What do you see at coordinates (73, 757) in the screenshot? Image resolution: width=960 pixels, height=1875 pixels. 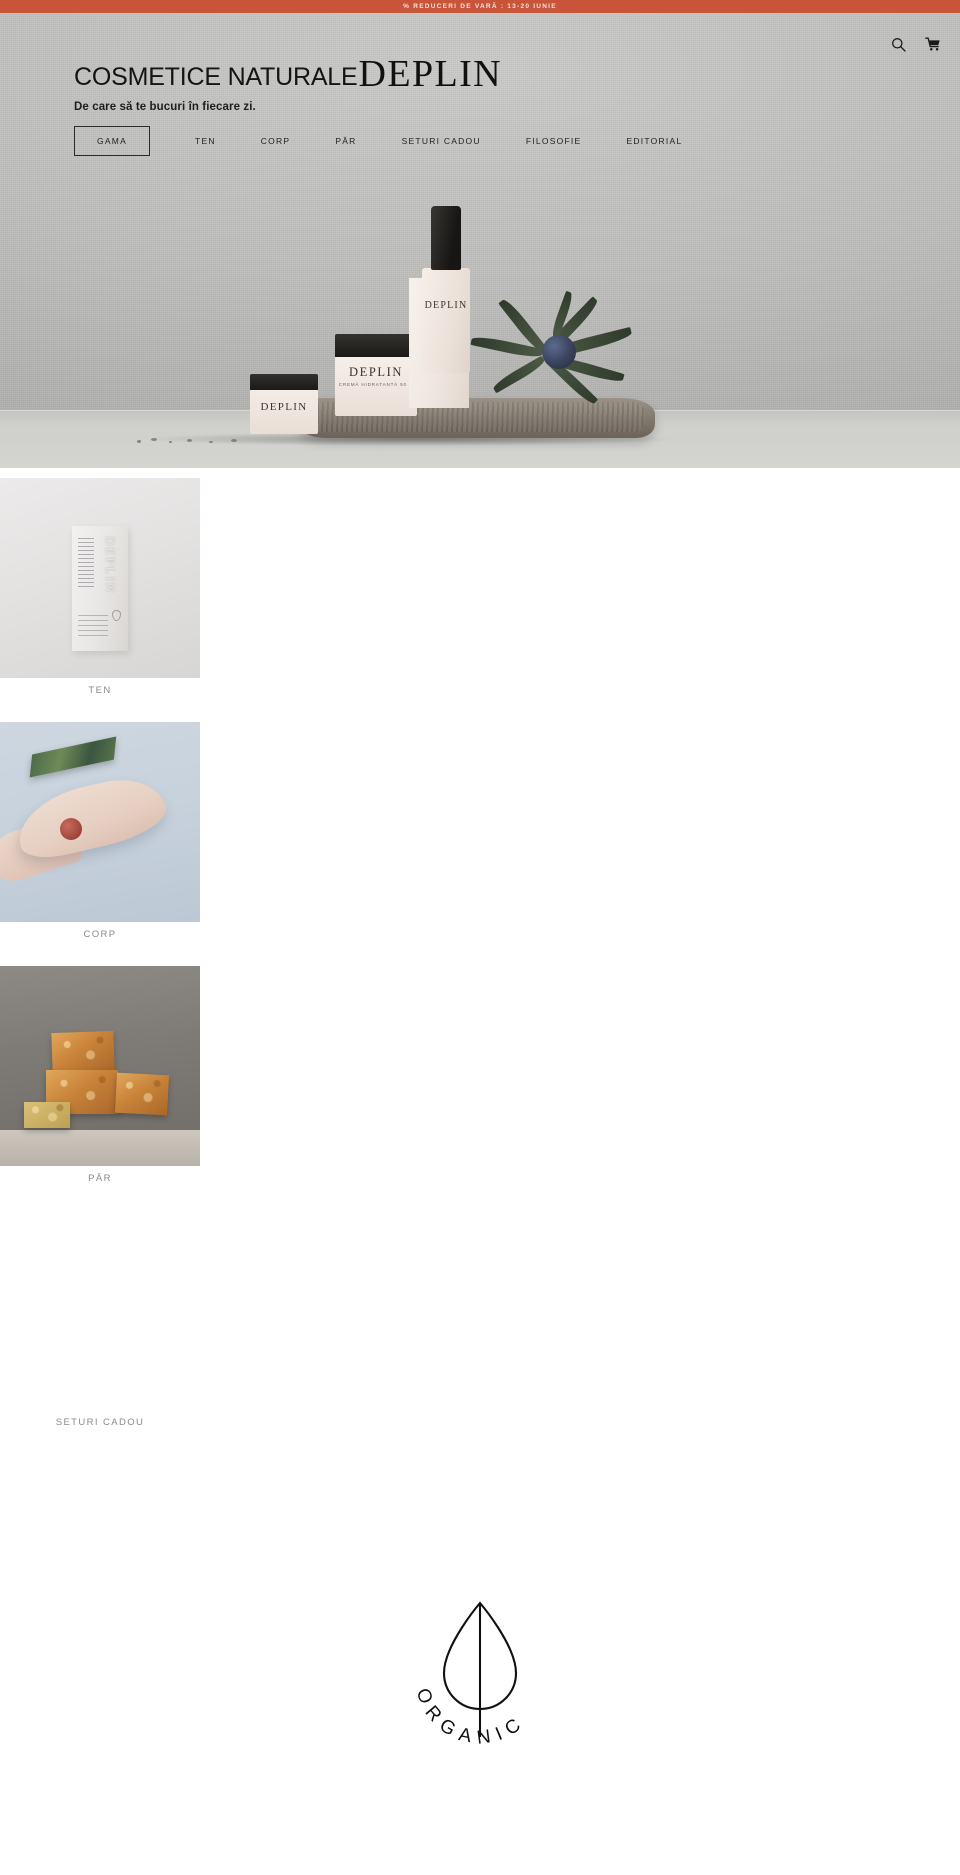 I see `crystal-graphic` at bounding box center [73, 757].